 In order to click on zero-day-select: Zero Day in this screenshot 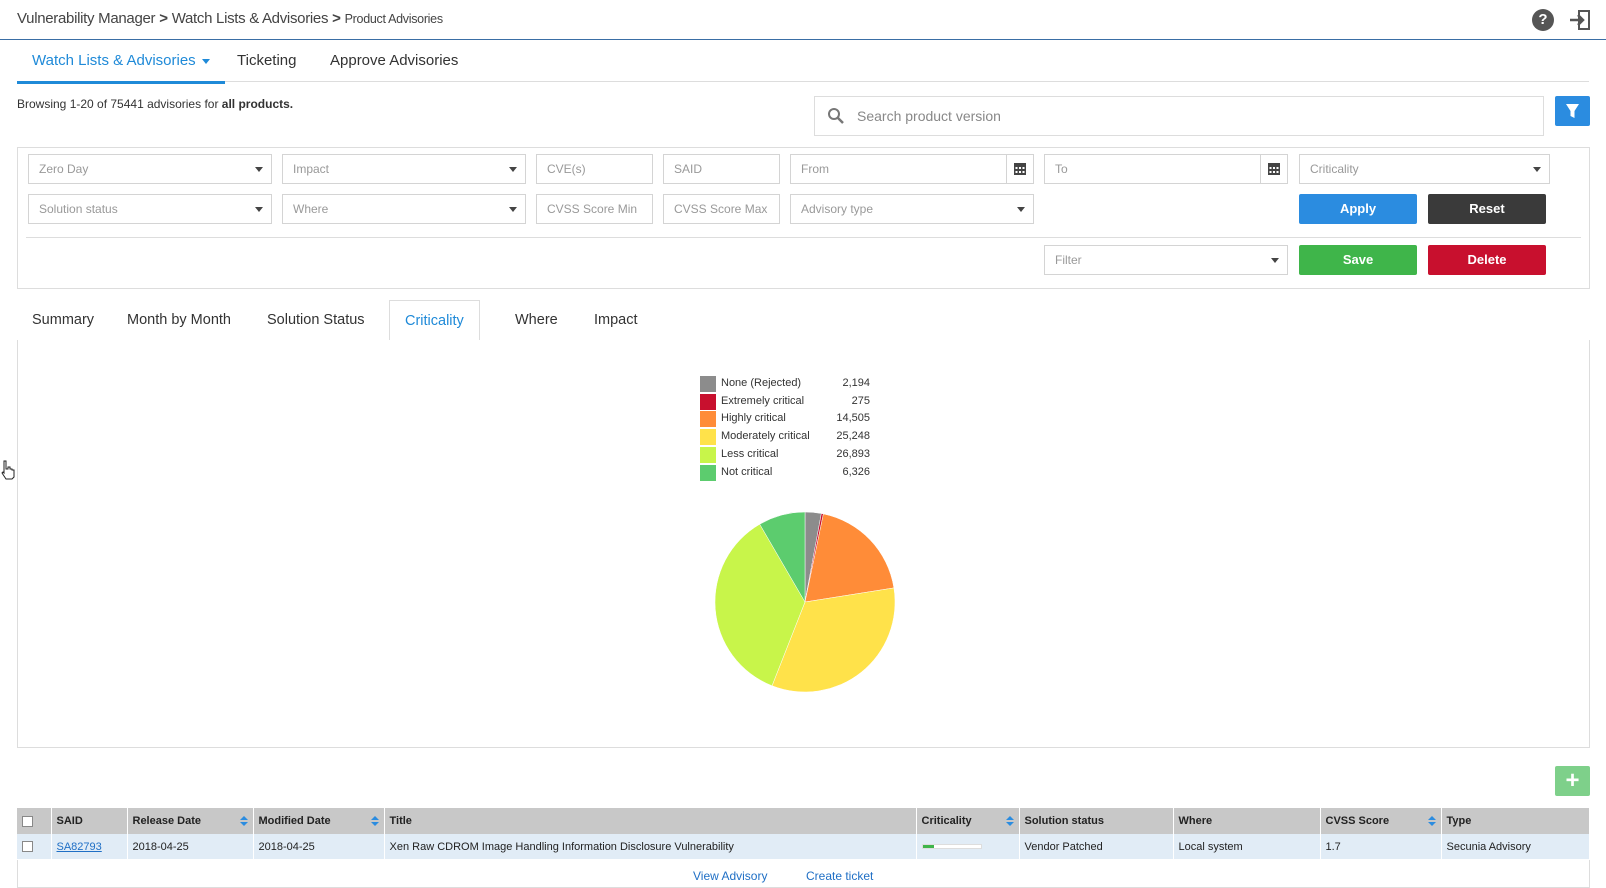, I will do `click(150, 169)`.